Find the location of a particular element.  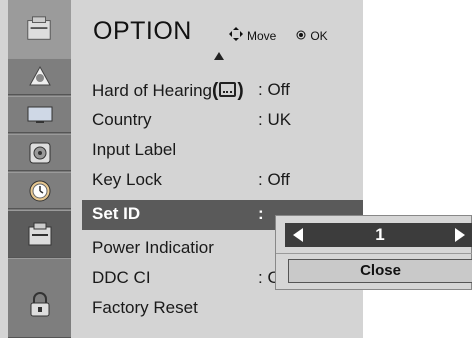

audio-icon is located at coordinates (40, 153).